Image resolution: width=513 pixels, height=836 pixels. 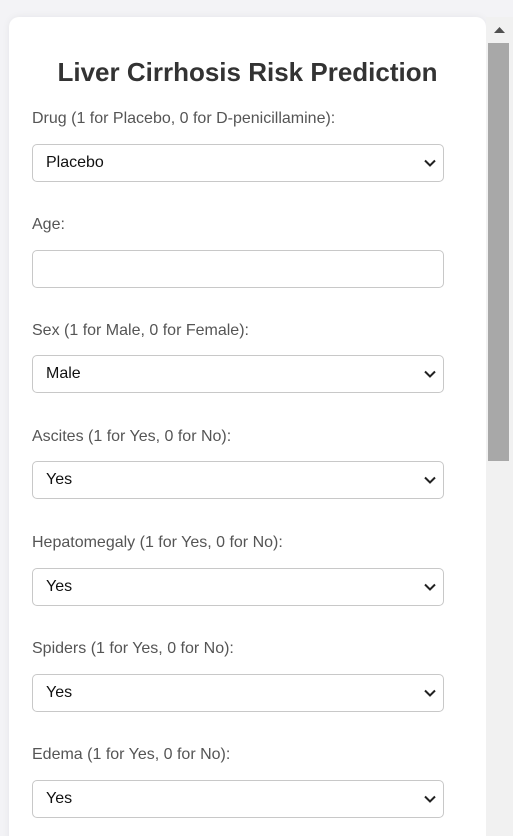 What do you see at coordinates (238, 799) in the screenshot?
I see `edema-select: Yes` at bounding box center [238, 799].